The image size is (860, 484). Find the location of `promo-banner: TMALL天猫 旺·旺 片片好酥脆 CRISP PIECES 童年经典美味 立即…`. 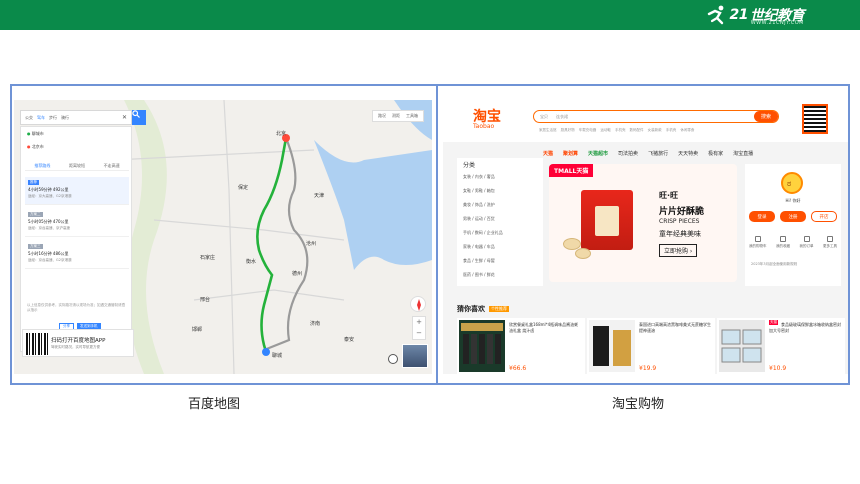

promo-banner: TMALL天猫 旺·旺 片片好酥脆 CRISP PIECES 童年经典美味 立即… is located at coordinates (643, 223).